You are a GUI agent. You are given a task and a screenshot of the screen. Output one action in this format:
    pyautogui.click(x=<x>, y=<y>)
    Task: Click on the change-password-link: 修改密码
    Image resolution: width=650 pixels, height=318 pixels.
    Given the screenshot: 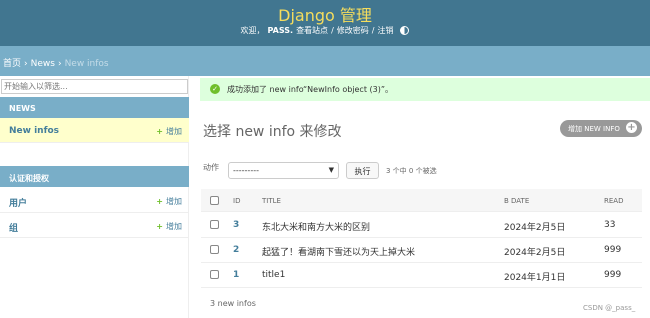 What is the action you would take?
    pyautogui.click(x=353, y=30)
    